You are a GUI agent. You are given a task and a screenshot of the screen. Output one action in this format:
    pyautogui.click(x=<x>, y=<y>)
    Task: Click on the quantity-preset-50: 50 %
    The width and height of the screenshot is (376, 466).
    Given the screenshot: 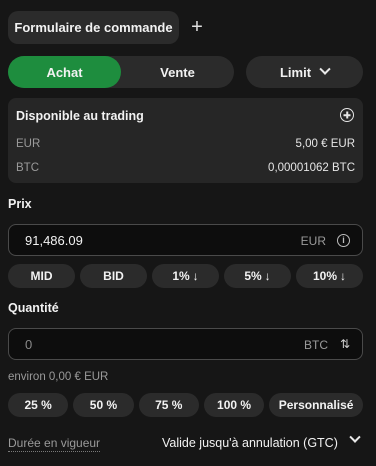 What is the action you would take?
    pyautogui.click(x=103, y=405)
    